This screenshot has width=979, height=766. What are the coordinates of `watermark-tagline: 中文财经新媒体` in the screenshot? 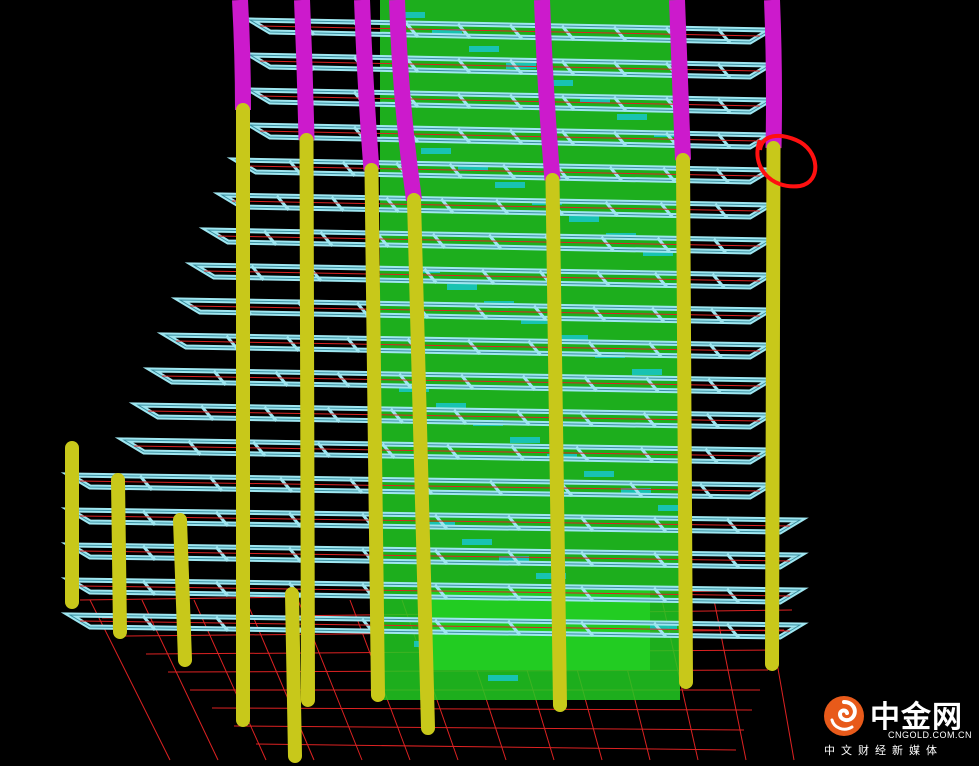 It's located at (883, 750).